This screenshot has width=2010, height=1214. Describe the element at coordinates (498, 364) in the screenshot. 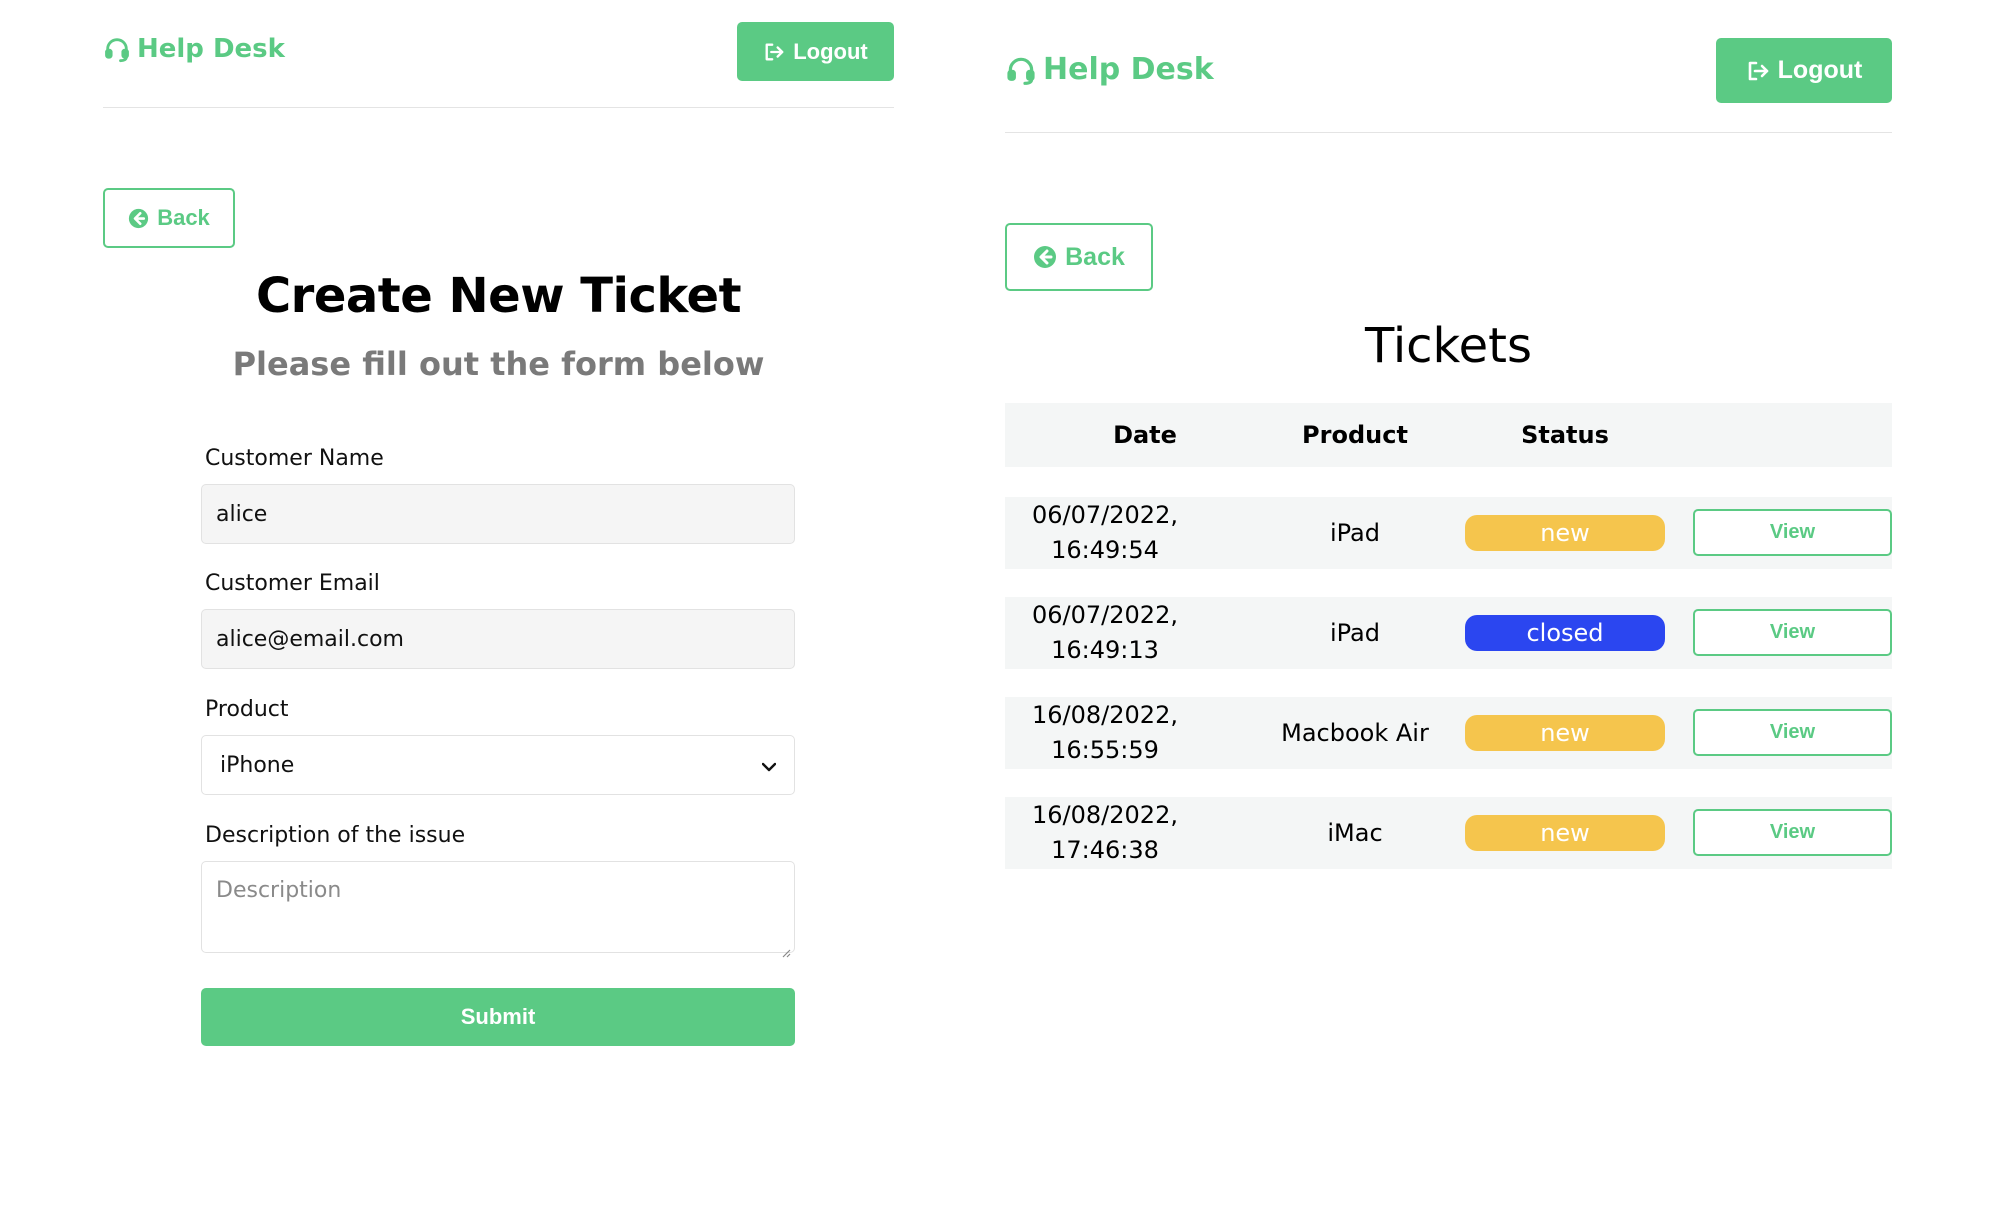

I see `page-subtitle: Please fill out the form below` at that location.